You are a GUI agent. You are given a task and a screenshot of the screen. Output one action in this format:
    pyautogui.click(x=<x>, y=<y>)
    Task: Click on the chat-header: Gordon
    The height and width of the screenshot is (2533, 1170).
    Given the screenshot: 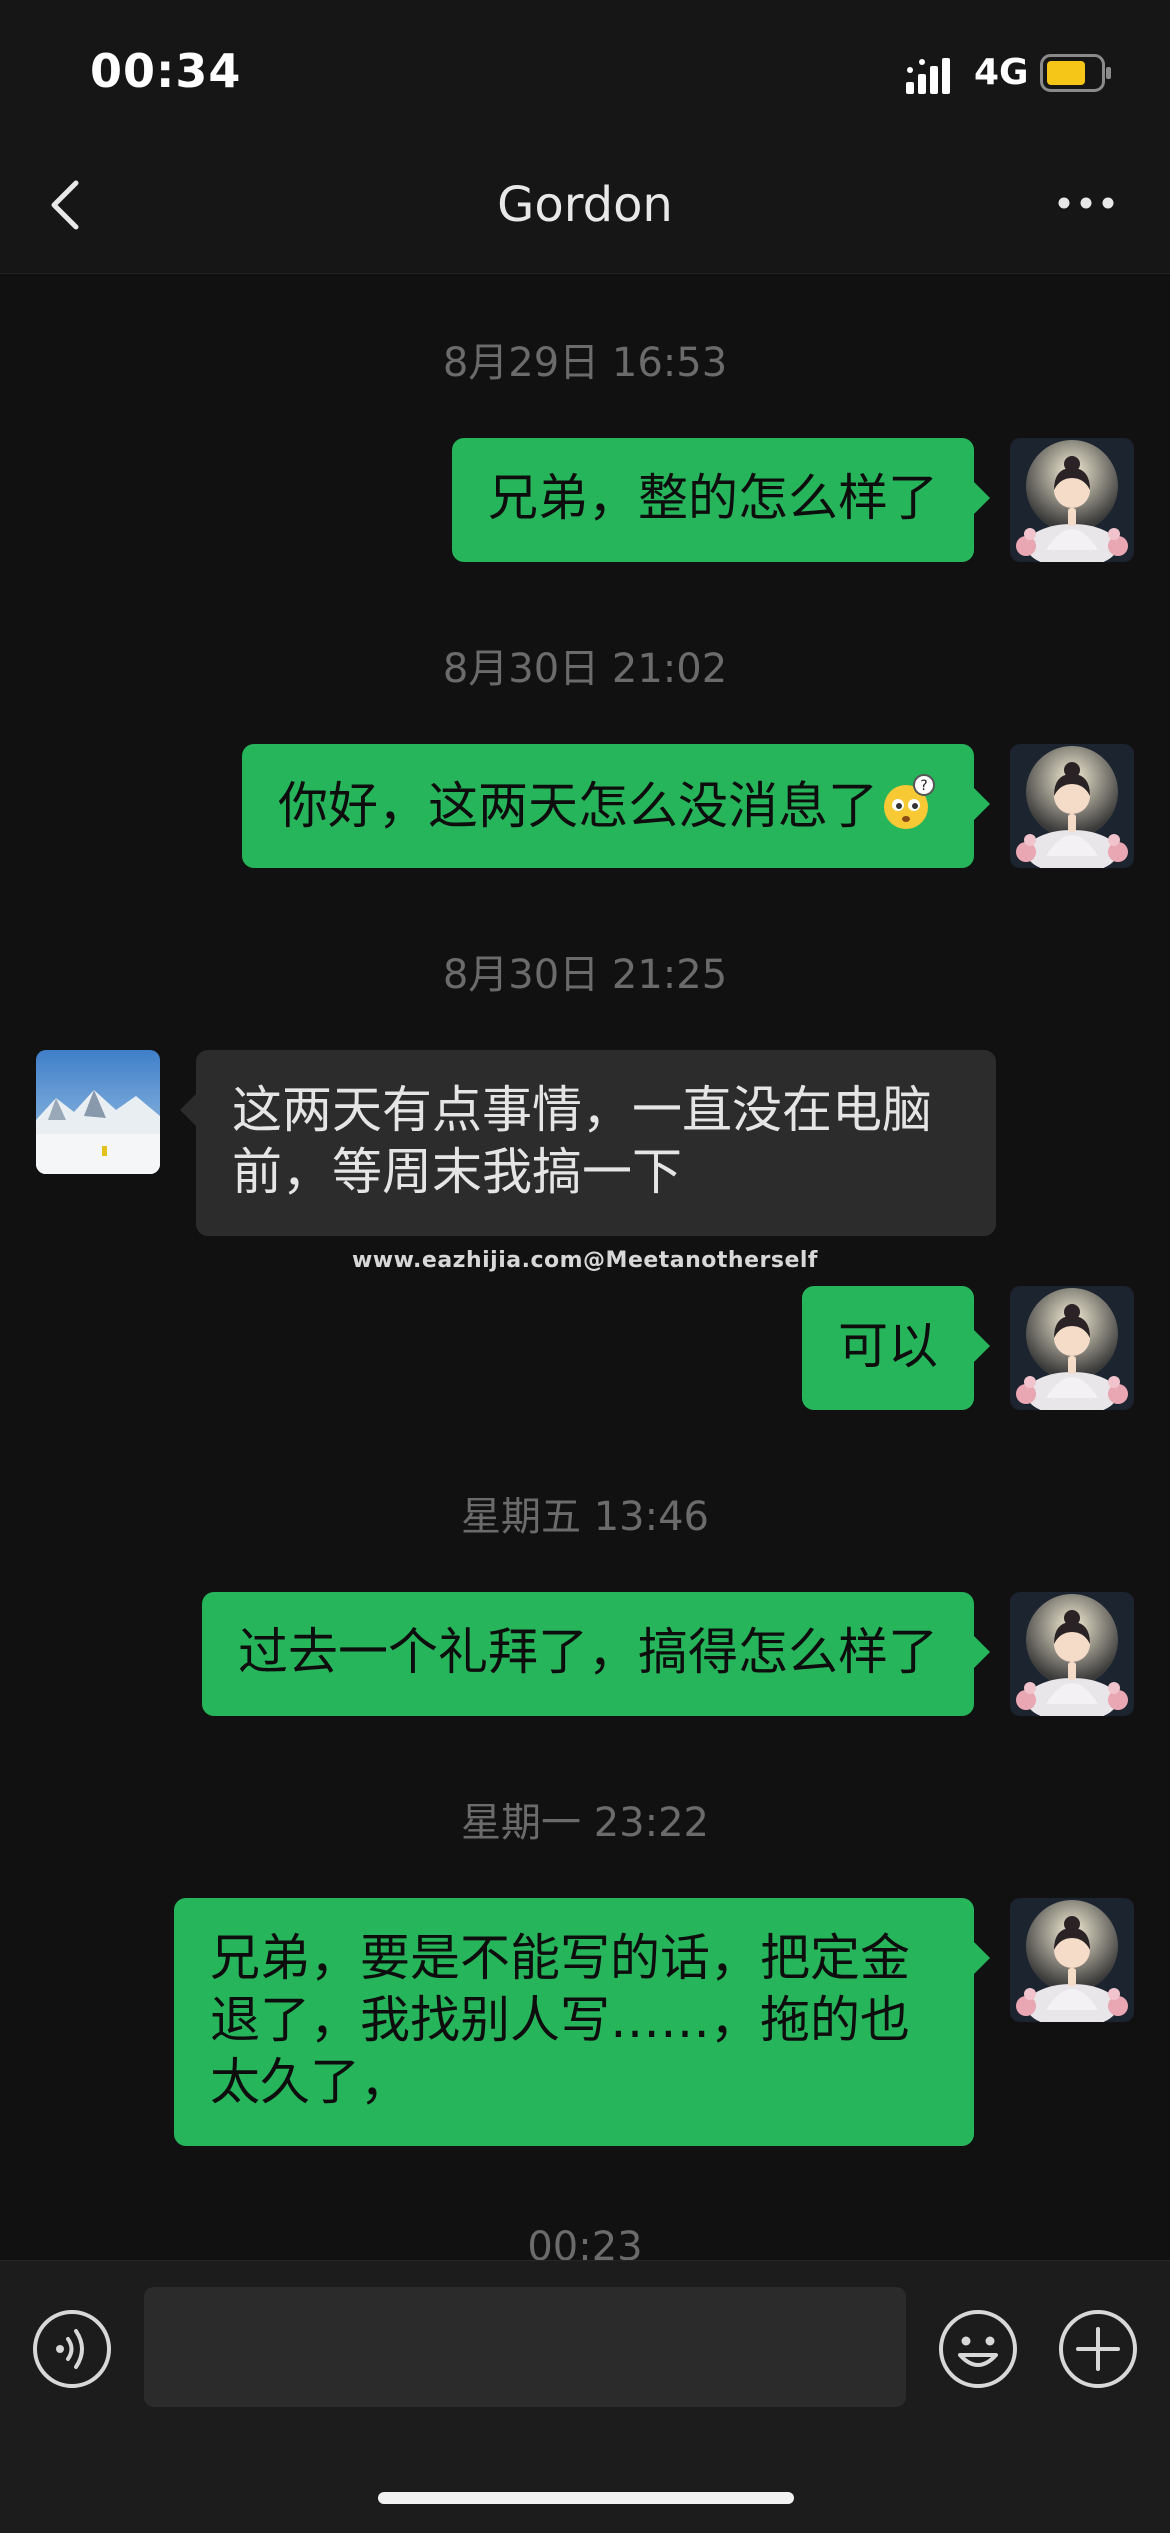 What is the action you would take?
    pyautogui.click(x=585, y=209)
    